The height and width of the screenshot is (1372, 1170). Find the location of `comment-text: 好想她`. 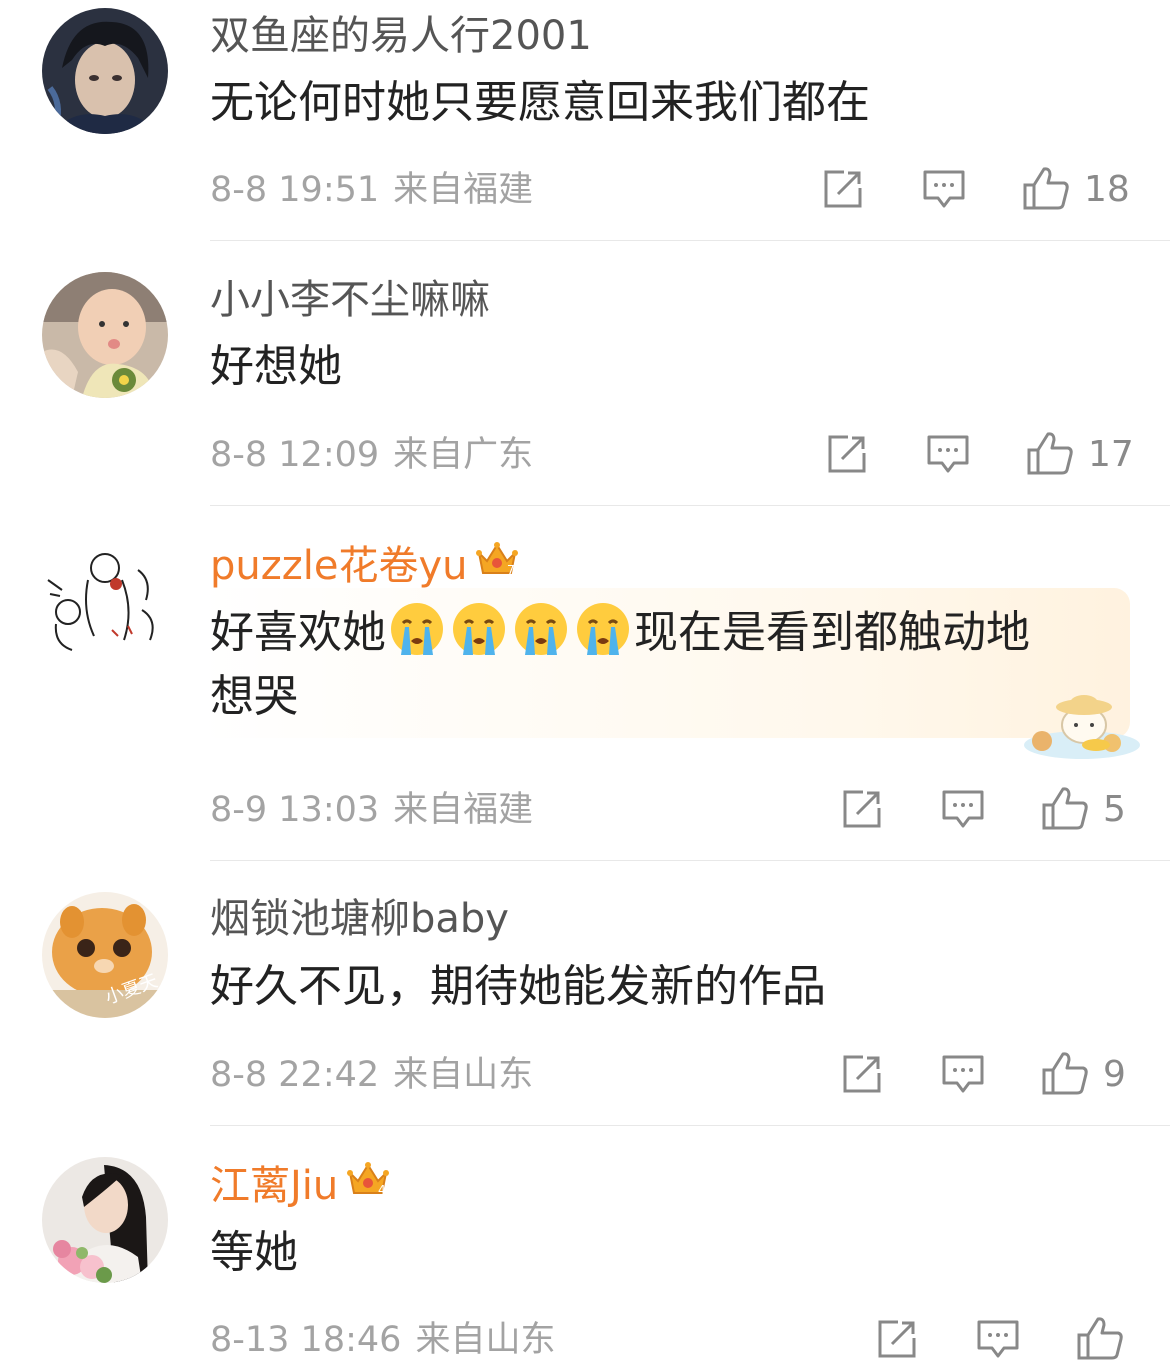

comment-text: 好想她 is located at coordinates (276, 366).